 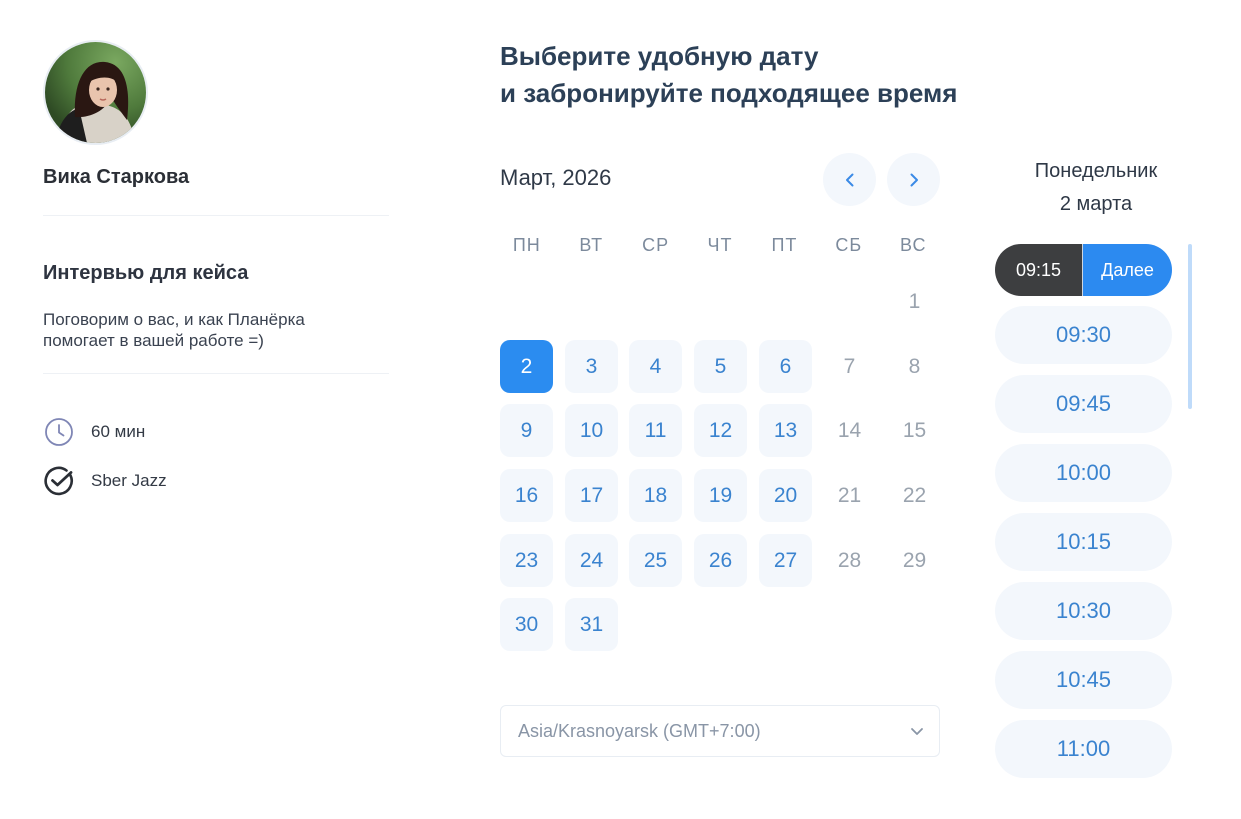 I want to click on chevron-down-icon, so click(x=917, y=731).